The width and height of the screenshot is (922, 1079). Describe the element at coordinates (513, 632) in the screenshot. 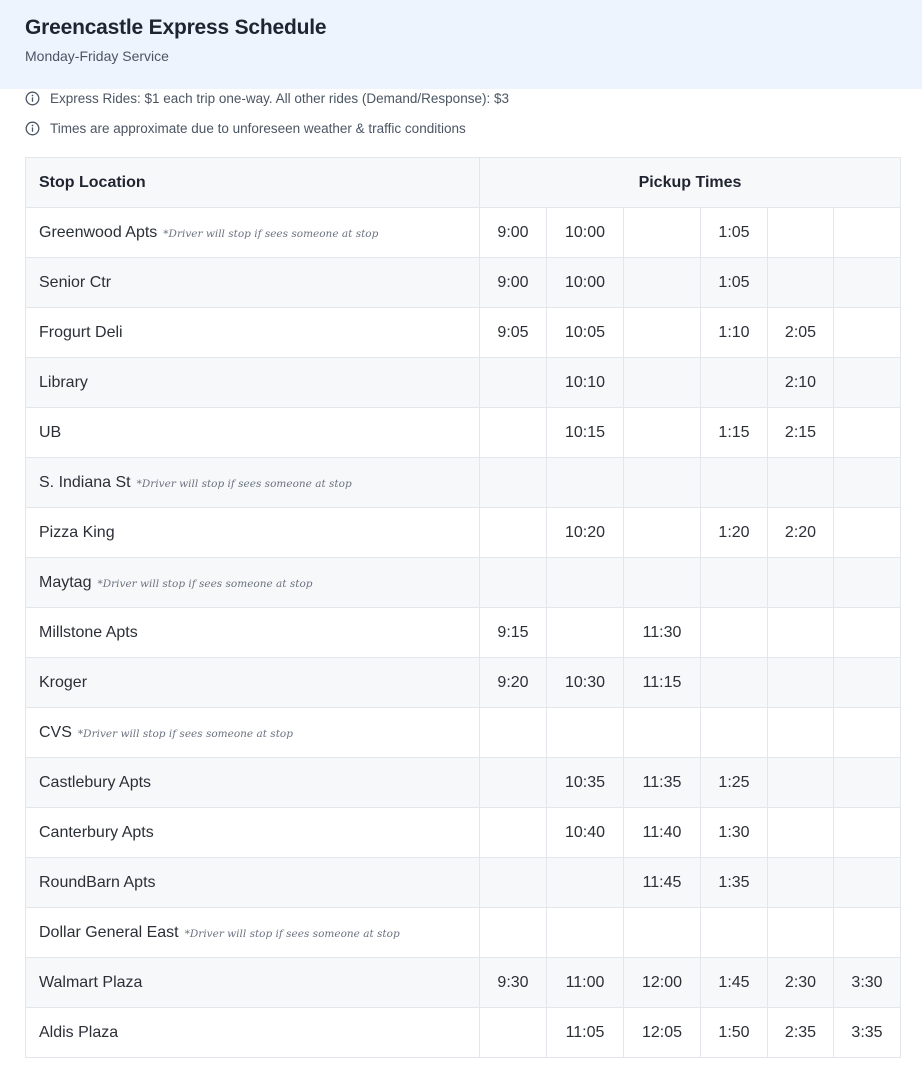

I see `pickup-time-cell: 9:15` at that location.